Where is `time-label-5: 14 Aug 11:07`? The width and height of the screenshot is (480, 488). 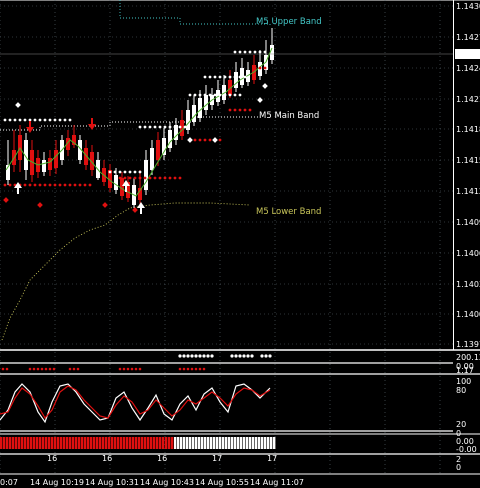 time-label-5: 14 Aug 11:07 is located at coordinates (277, 482).